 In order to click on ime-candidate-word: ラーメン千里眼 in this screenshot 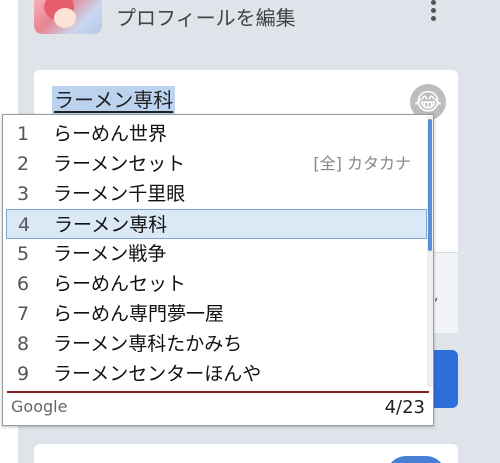, I will do `click(119, 194)`.